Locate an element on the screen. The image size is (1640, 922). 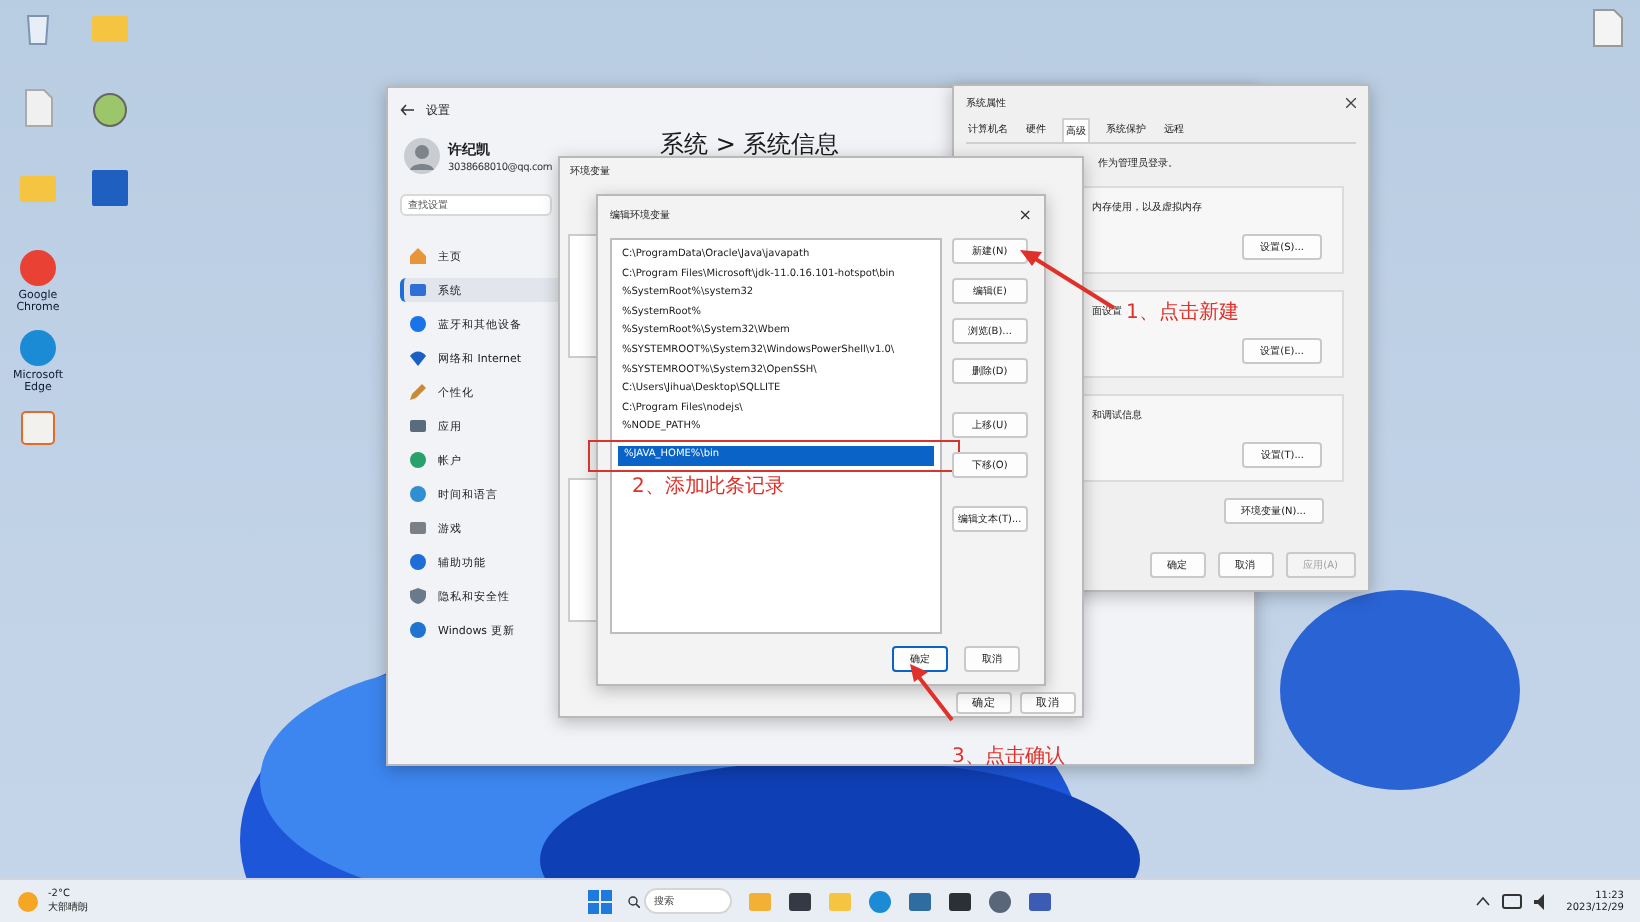
wifi-icon is located at coordinates (418, 358).